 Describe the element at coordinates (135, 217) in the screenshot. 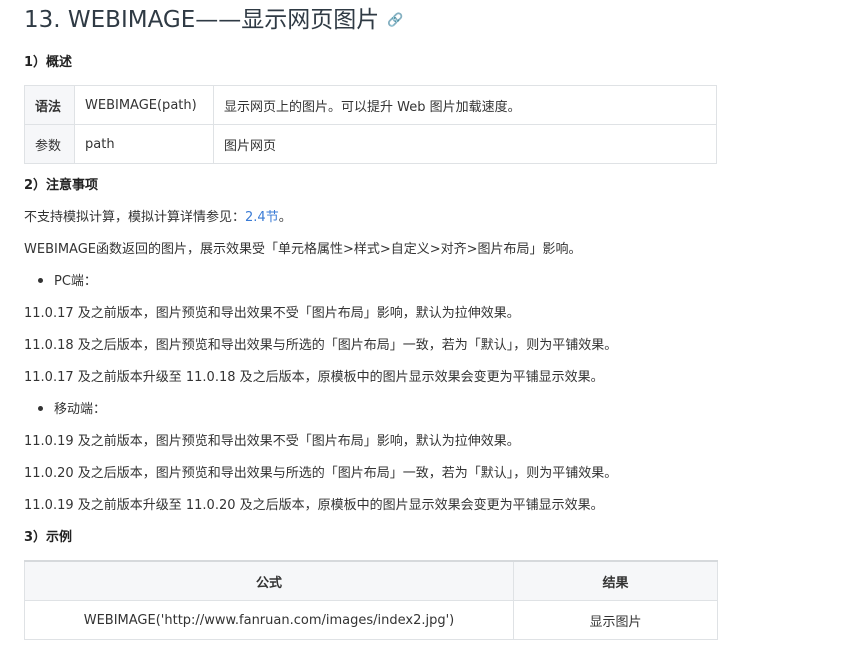

I see `note-simulation-prefix: 不支持模拟计算，模拟计算详情参见：` at that location.